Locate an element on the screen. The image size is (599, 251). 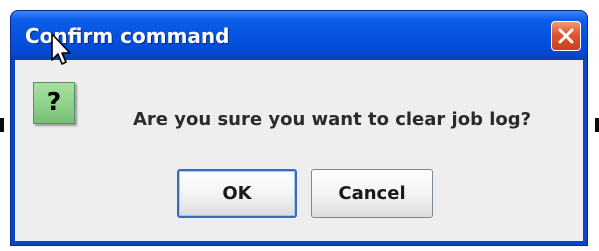
mouse-pointer-icon is located at coordinates (61, 49).